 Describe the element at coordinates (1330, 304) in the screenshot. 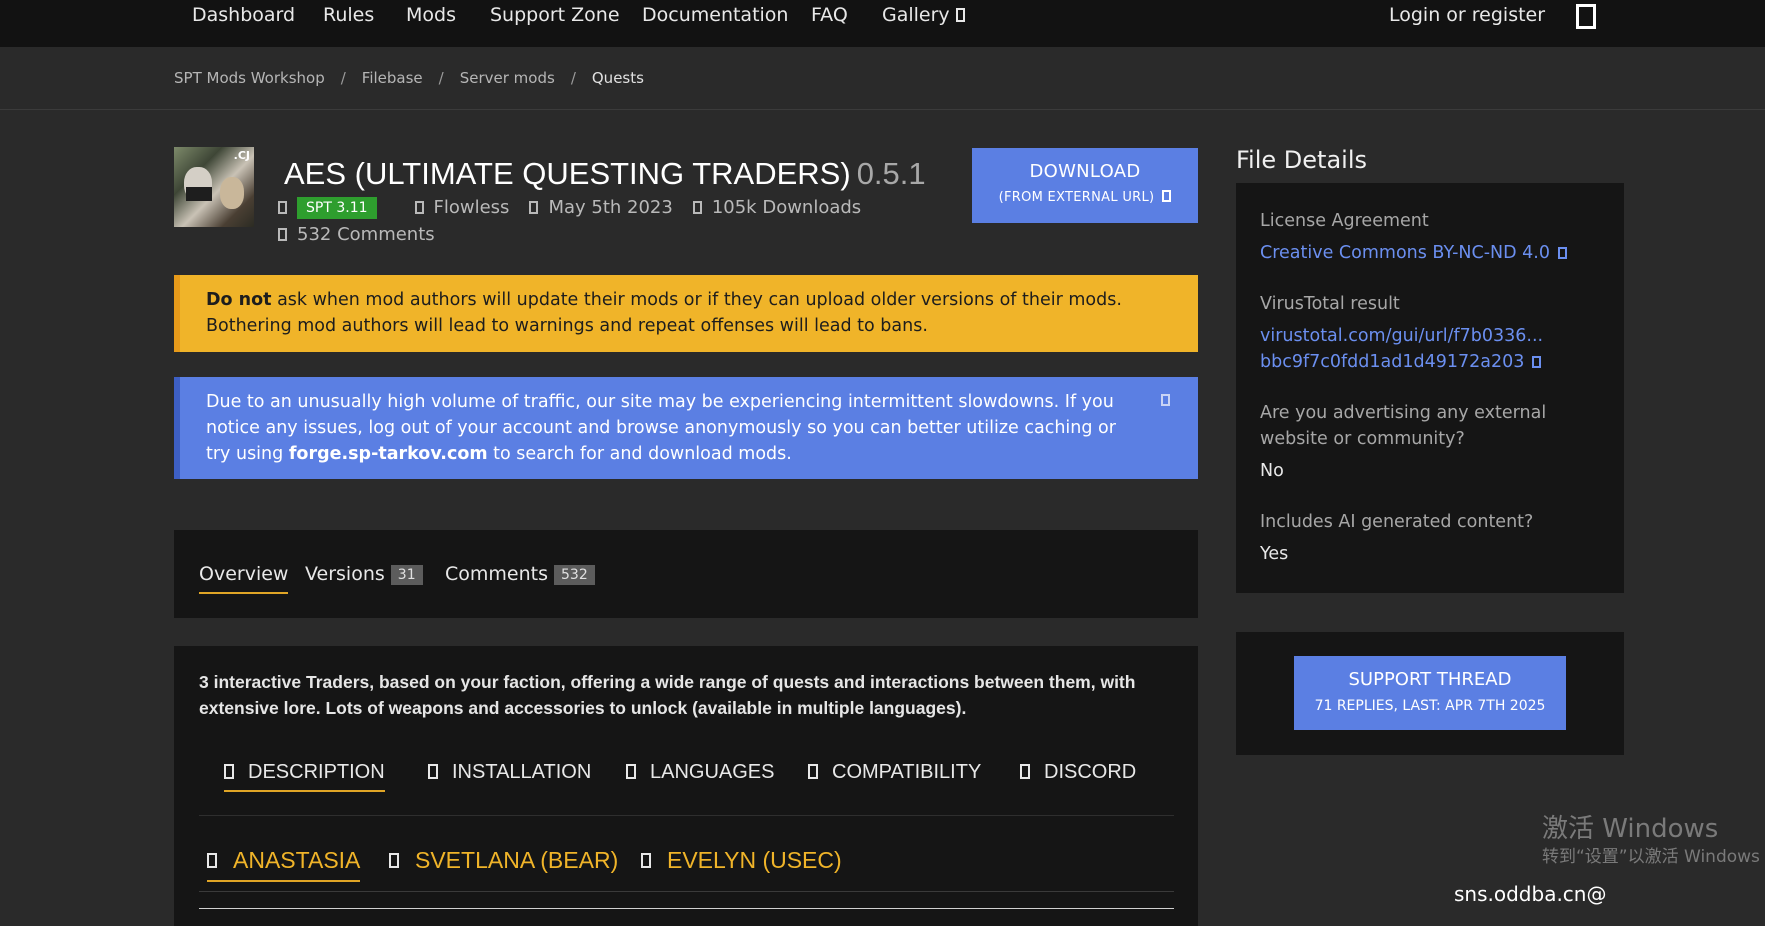

I see `virustotal-label: VirusTotal result` at that location.